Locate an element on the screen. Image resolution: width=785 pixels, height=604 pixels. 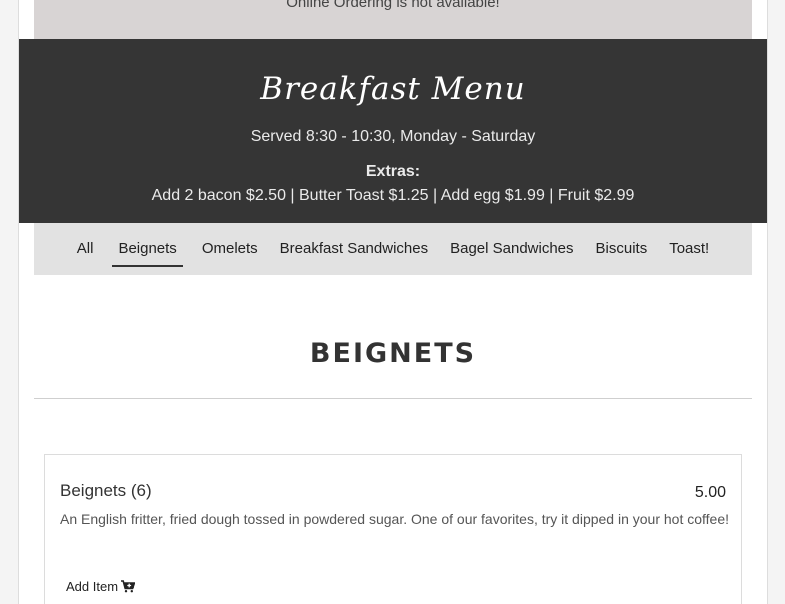
cart-plus-icon is located at coordinates (128, 586).